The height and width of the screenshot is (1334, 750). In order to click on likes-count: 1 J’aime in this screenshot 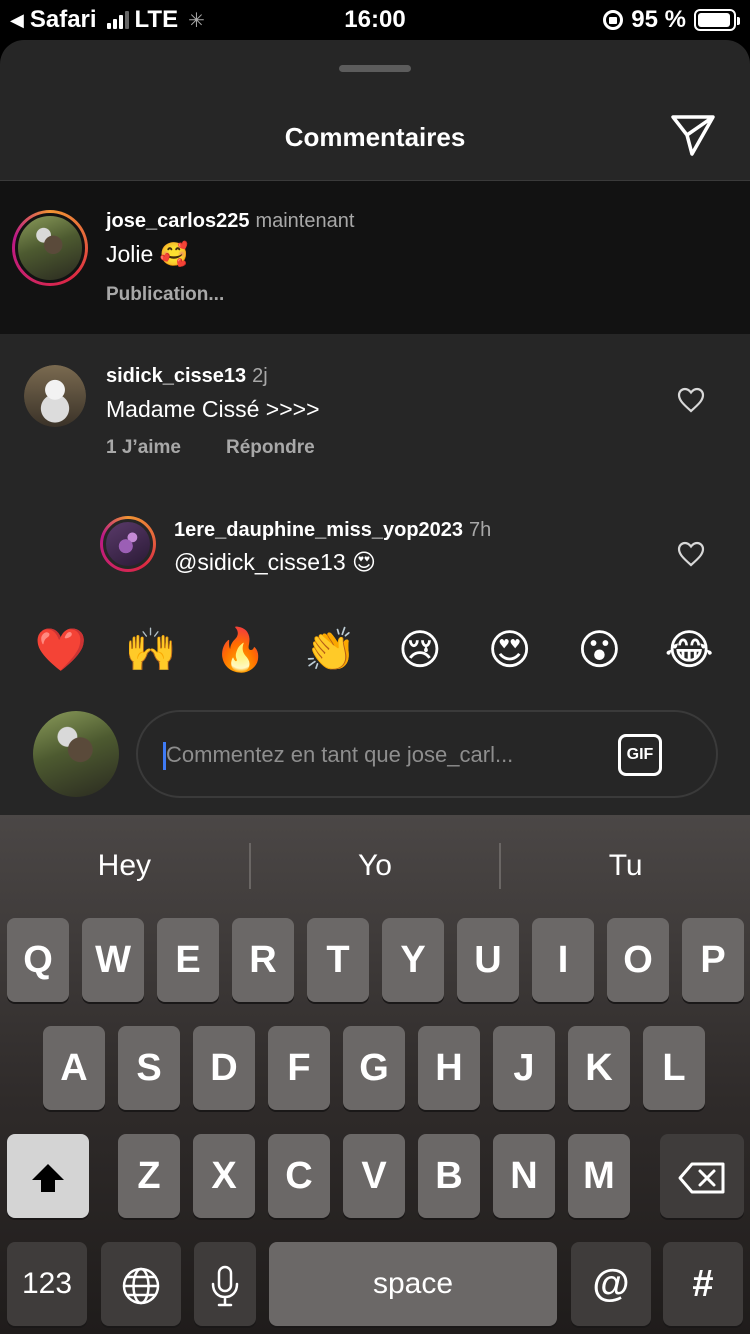, I will do `click(143, 448)`.